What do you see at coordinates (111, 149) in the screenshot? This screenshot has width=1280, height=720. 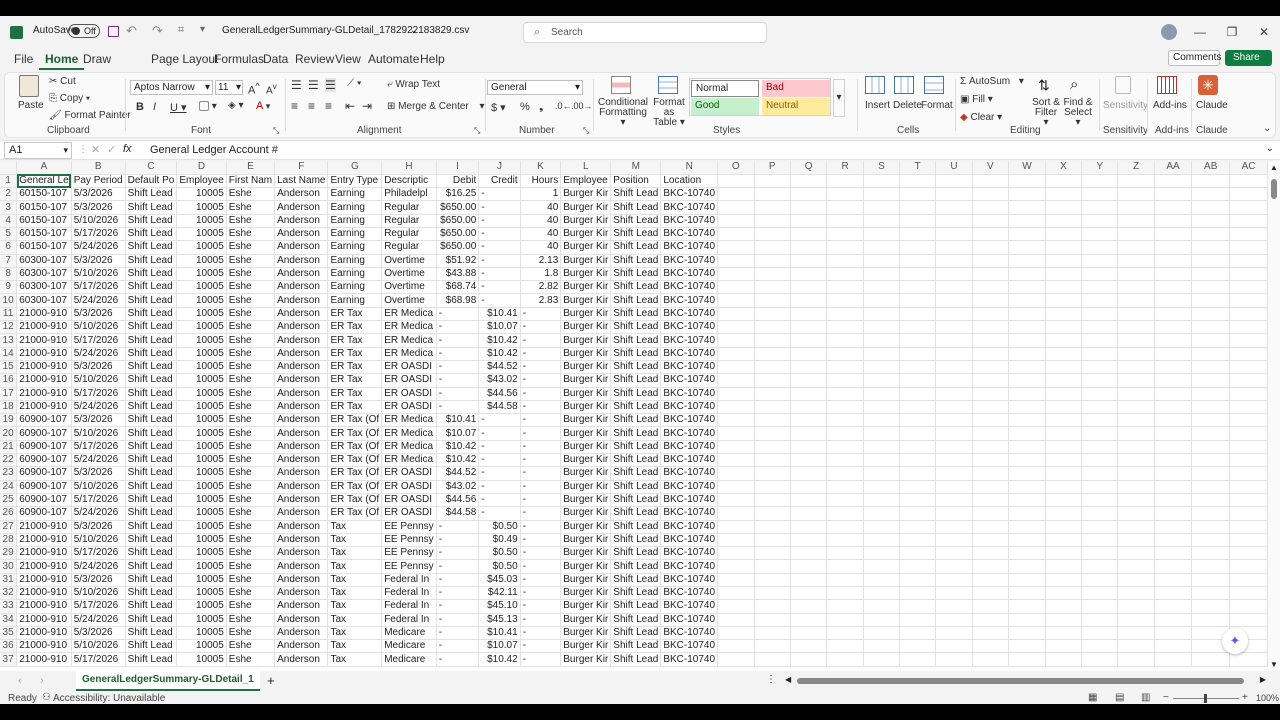 I see `enter-icon: ✓` at bounding box center [111, 149].